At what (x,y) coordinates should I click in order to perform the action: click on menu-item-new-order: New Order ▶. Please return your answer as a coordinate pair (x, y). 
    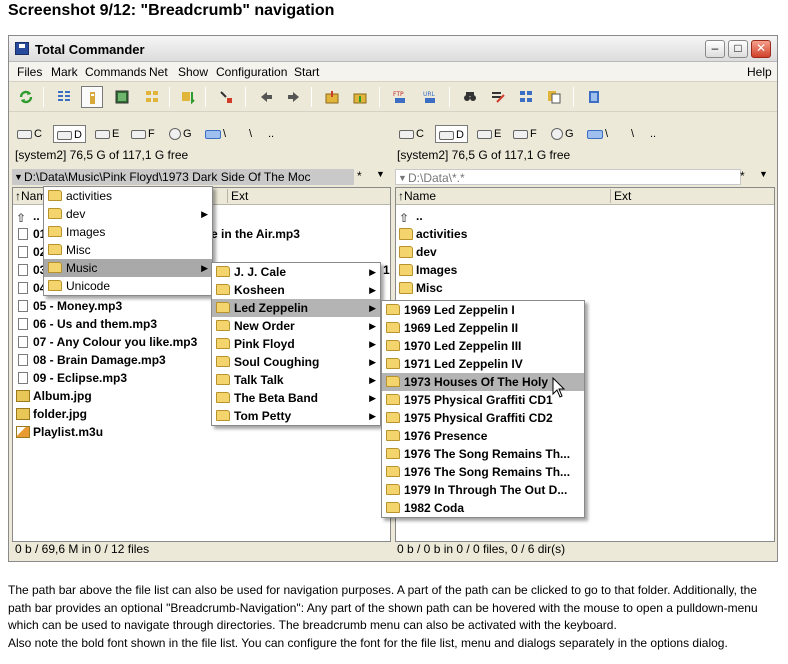
    Looking at the image, I should click on (296, 326).